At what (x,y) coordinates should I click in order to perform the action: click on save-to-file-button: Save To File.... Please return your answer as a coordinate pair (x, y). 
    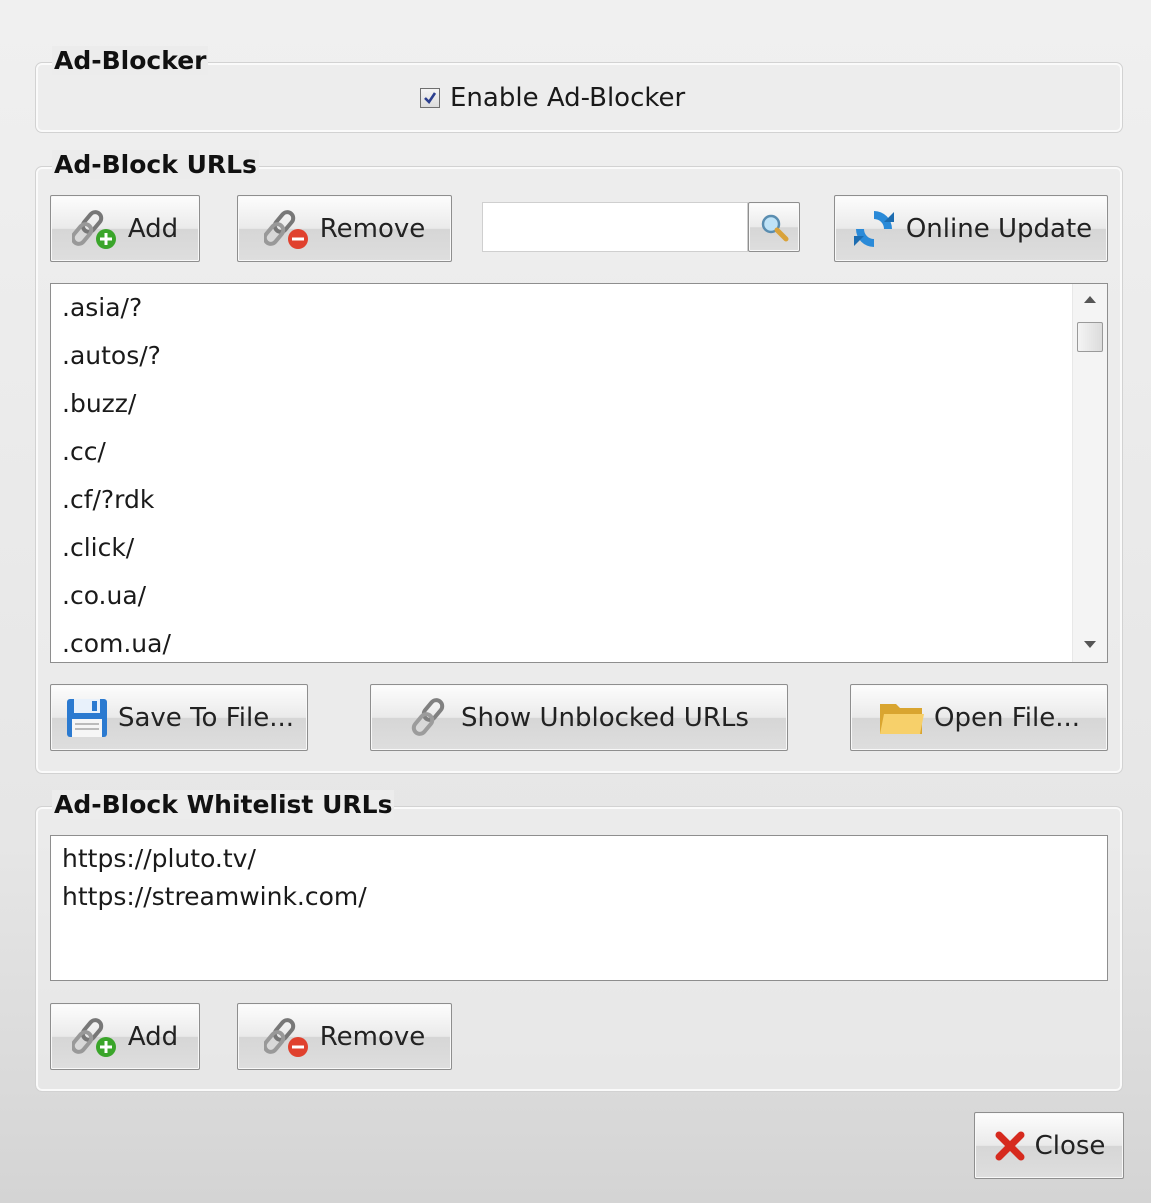
    Looking at the image, I should click on (179, 717).